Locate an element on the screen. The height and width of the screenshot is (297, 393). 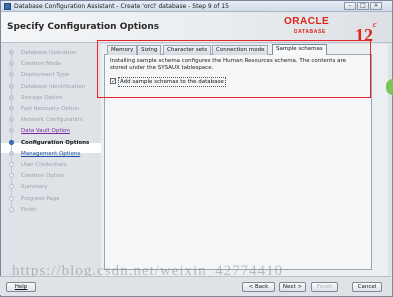
sidebar-step-network-configuration: Network Configuration is located at coordinates (52, 120).